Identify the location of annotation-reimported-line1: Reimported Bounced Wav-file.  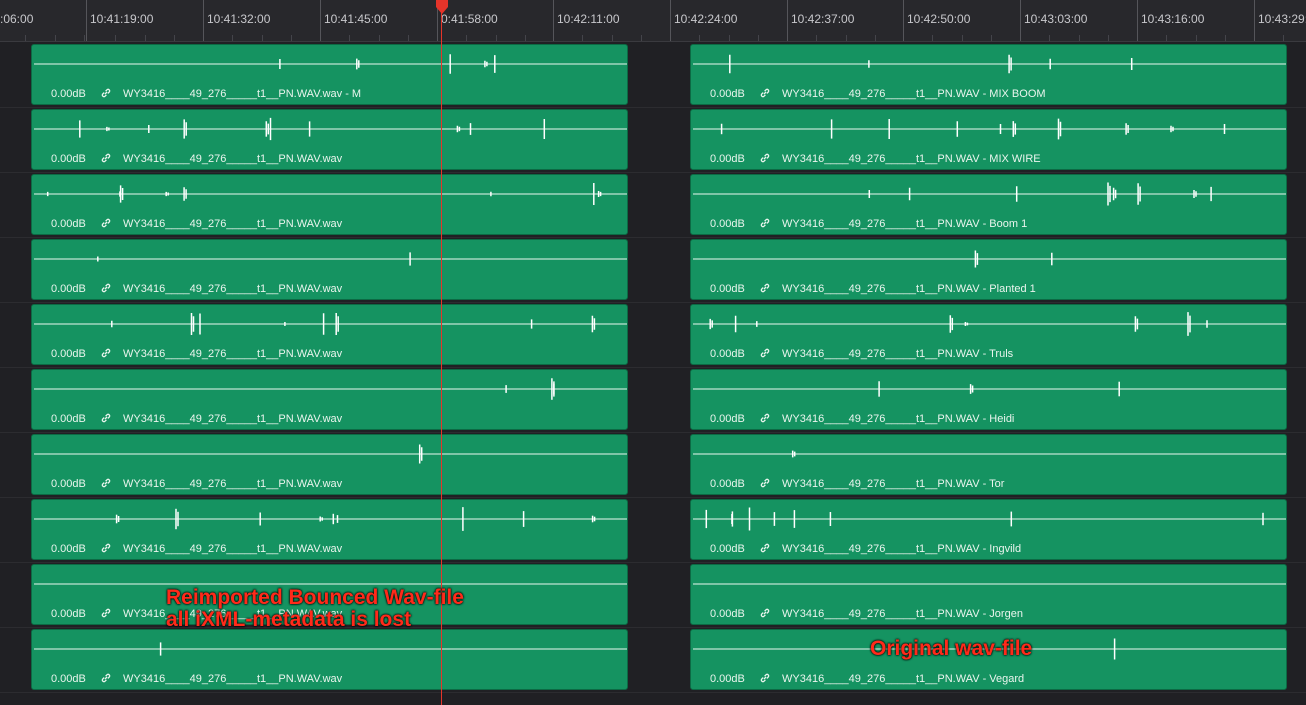
(315, 597).